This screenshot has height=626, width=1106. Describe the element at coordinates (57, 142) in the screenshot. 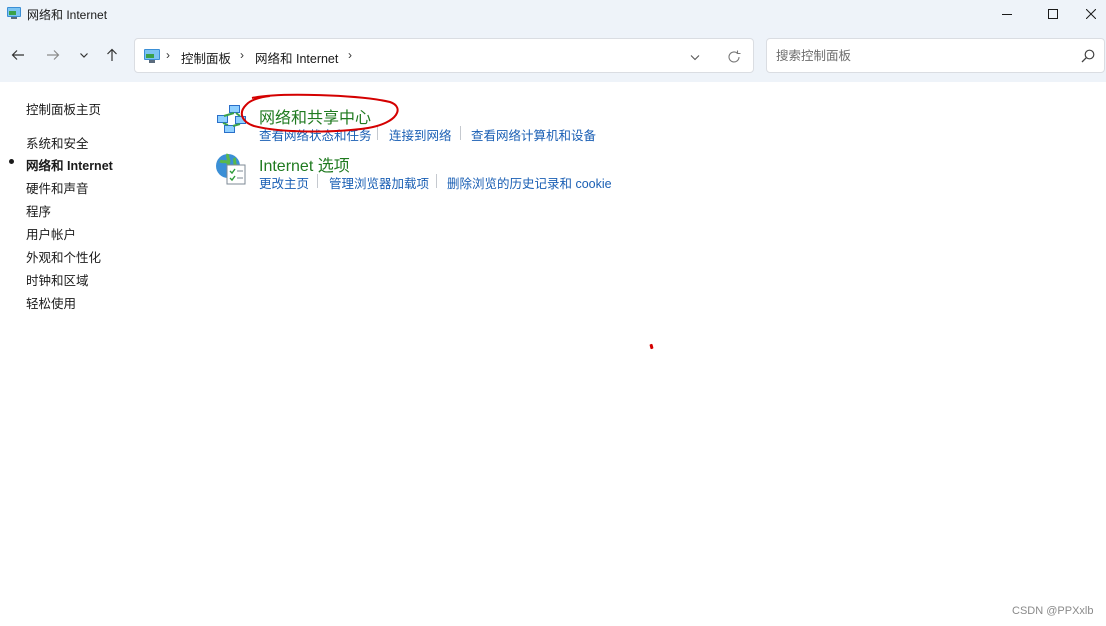

I see `sidebar-item-system-security: 系统和安全` at that location.